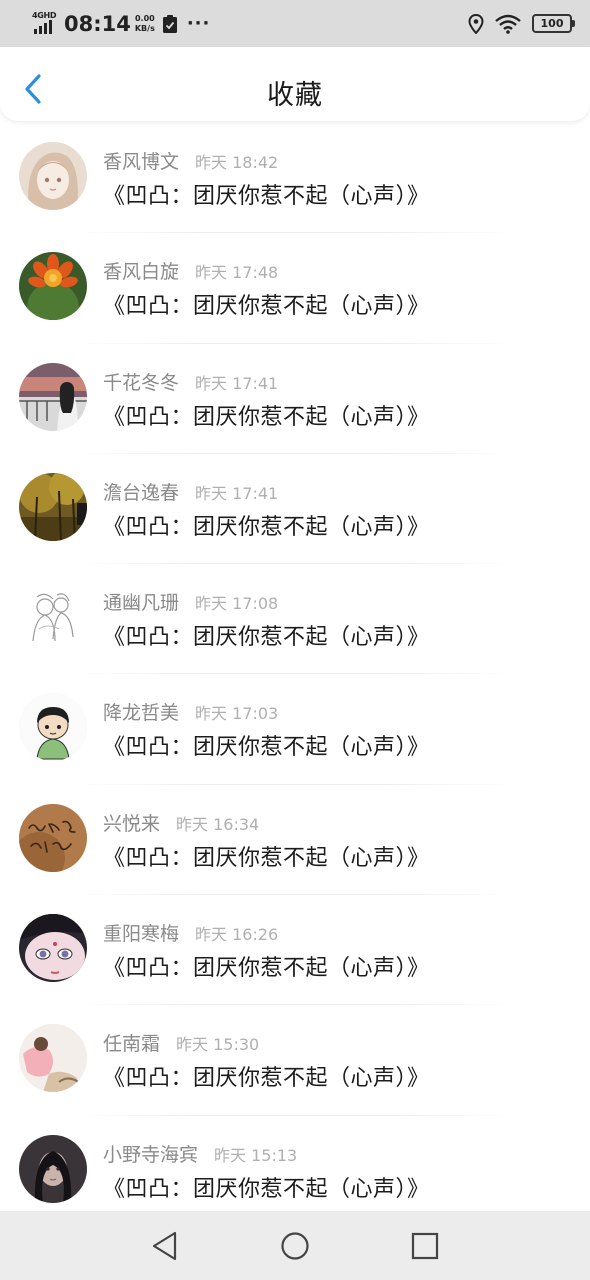 This screenshot has height=1280, width=590. What do you see at coordinates (141, 934) in the screenshot?
I see `username: 重阳寒梅` at bounding box center [141, 934].